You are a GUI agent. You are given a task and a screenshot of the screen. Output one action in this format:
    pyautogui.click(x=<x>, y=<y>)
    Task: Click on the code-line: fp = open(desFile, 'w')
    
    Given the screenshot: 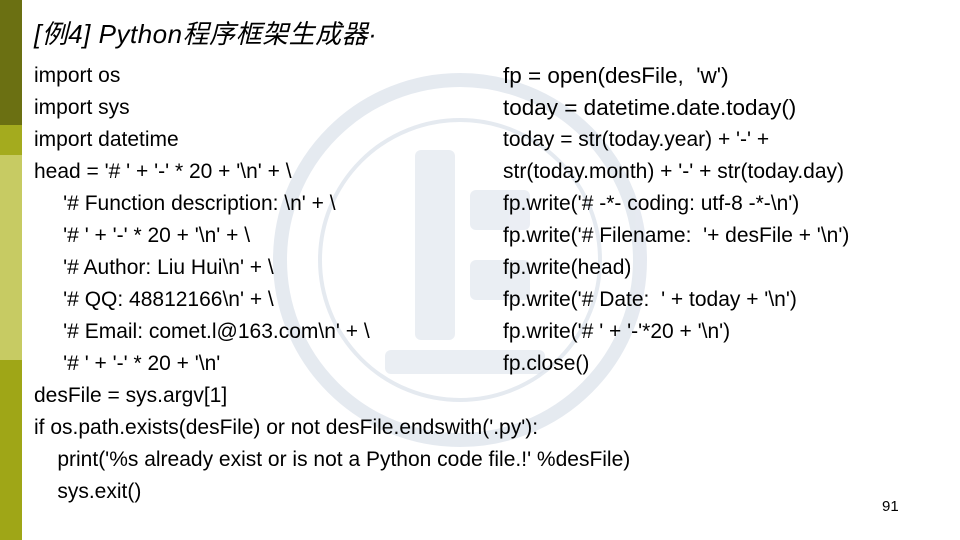 What is the action you would take?
    pyautogui.click(x=616, y=75)
    